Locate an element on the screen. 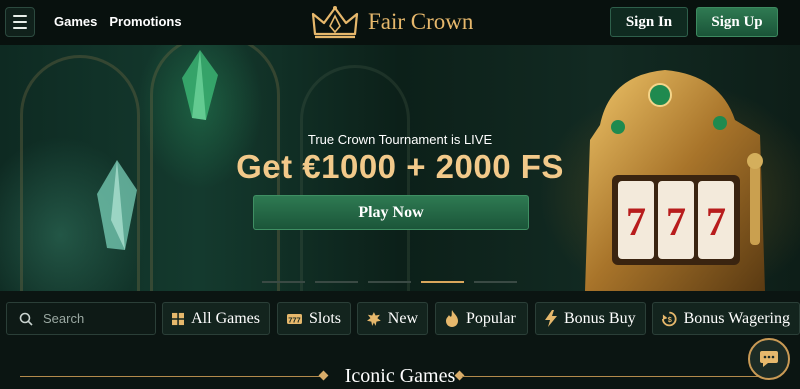 The width and height of the screenshot is (800, 389). crystal-decoration is located at coordinates (200, 85).